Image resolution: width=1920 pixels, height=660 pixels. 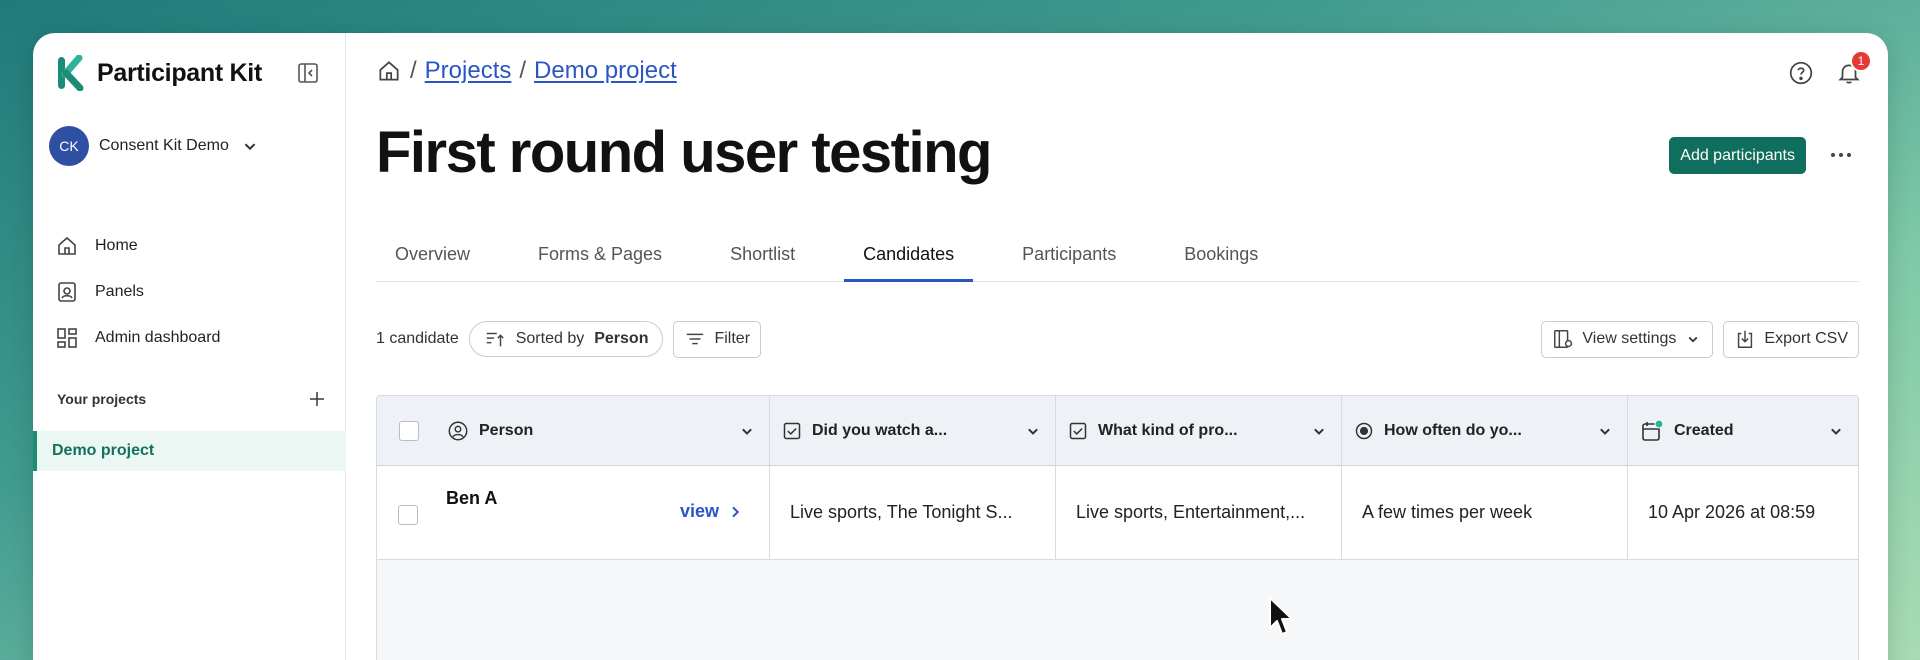 What do you see at coordinates (600, 263) in the screenshot?
I see `tab-forms-pages: Forms & Pages` at bounding box center [600, 263].